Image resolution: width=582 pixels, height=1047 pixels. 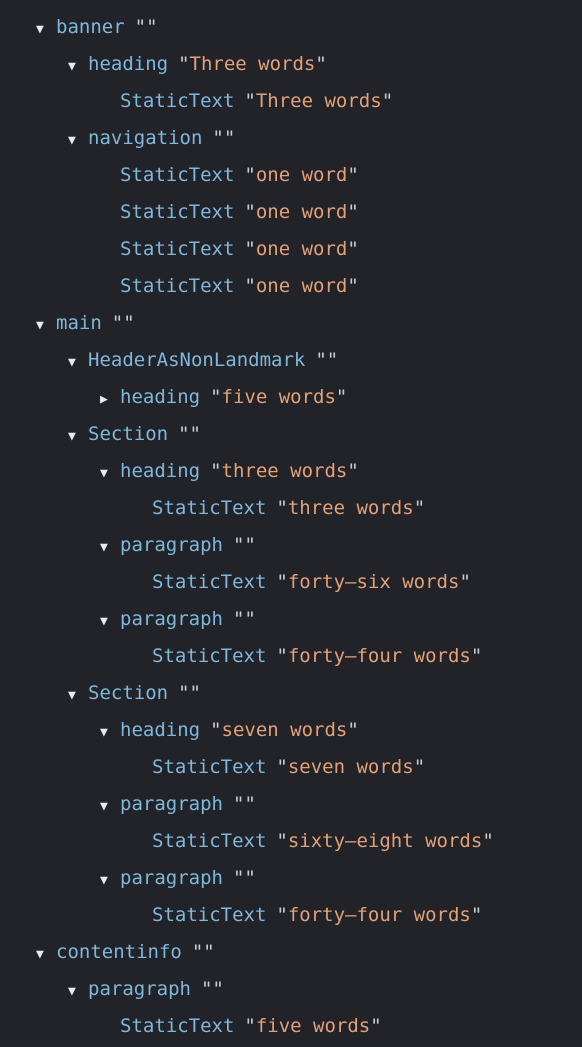 I want to click on tree-row: ▼StaticText "forty–six words", so click(x=291, y=582).